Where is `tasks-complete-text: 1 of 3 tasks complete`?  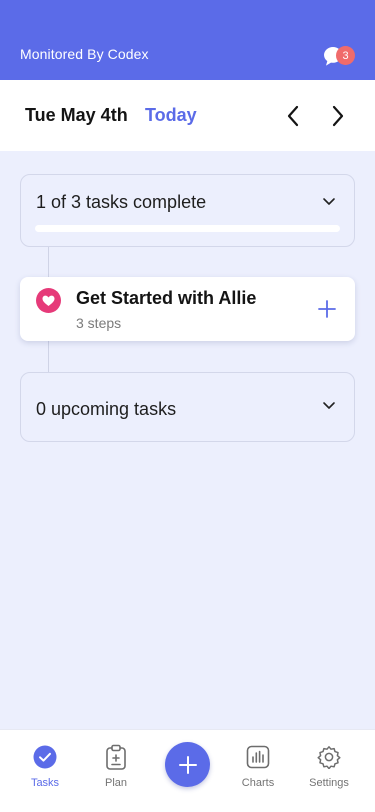 tasks-complete-text: 1 of 3 tasks complete is located at coordinates (121, 202).